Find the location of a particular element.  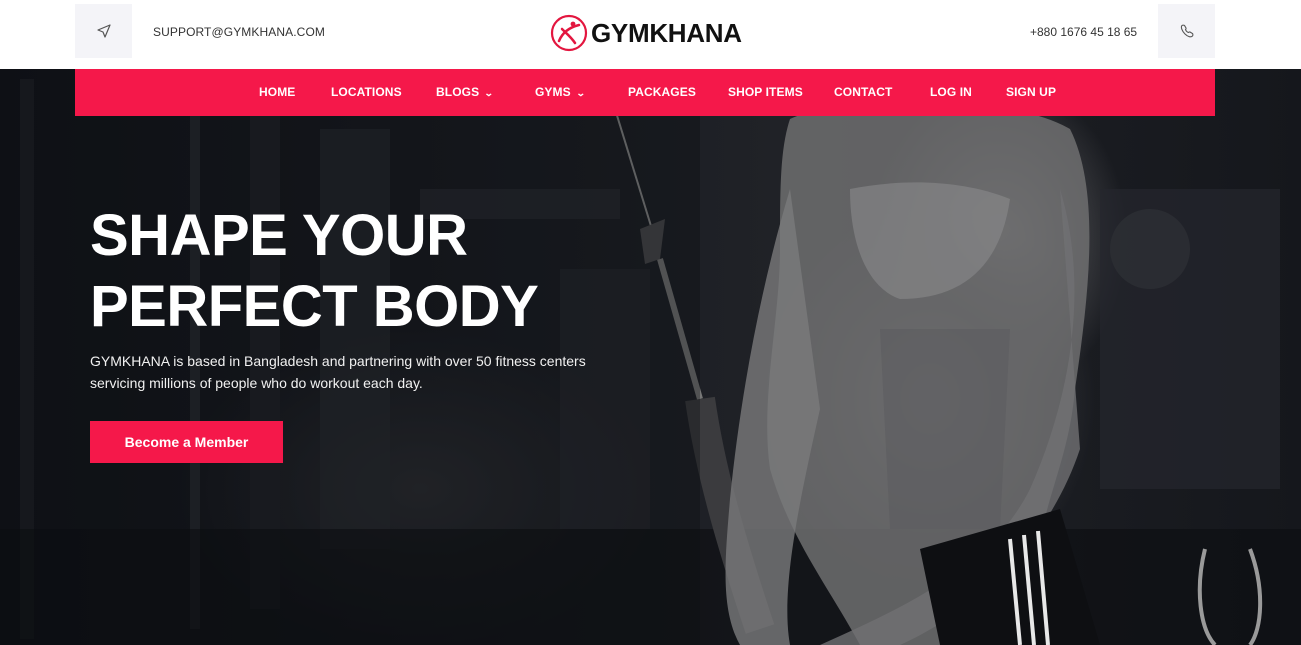

support-email-link: SUPPORT@GYMKHANA.COM is located at coordinates (239, 32).